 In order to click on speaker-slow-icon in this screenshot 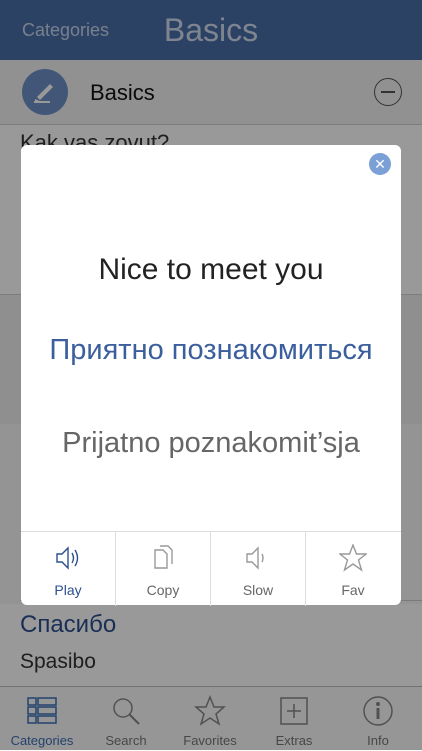, I will do `click(255, 558)`.